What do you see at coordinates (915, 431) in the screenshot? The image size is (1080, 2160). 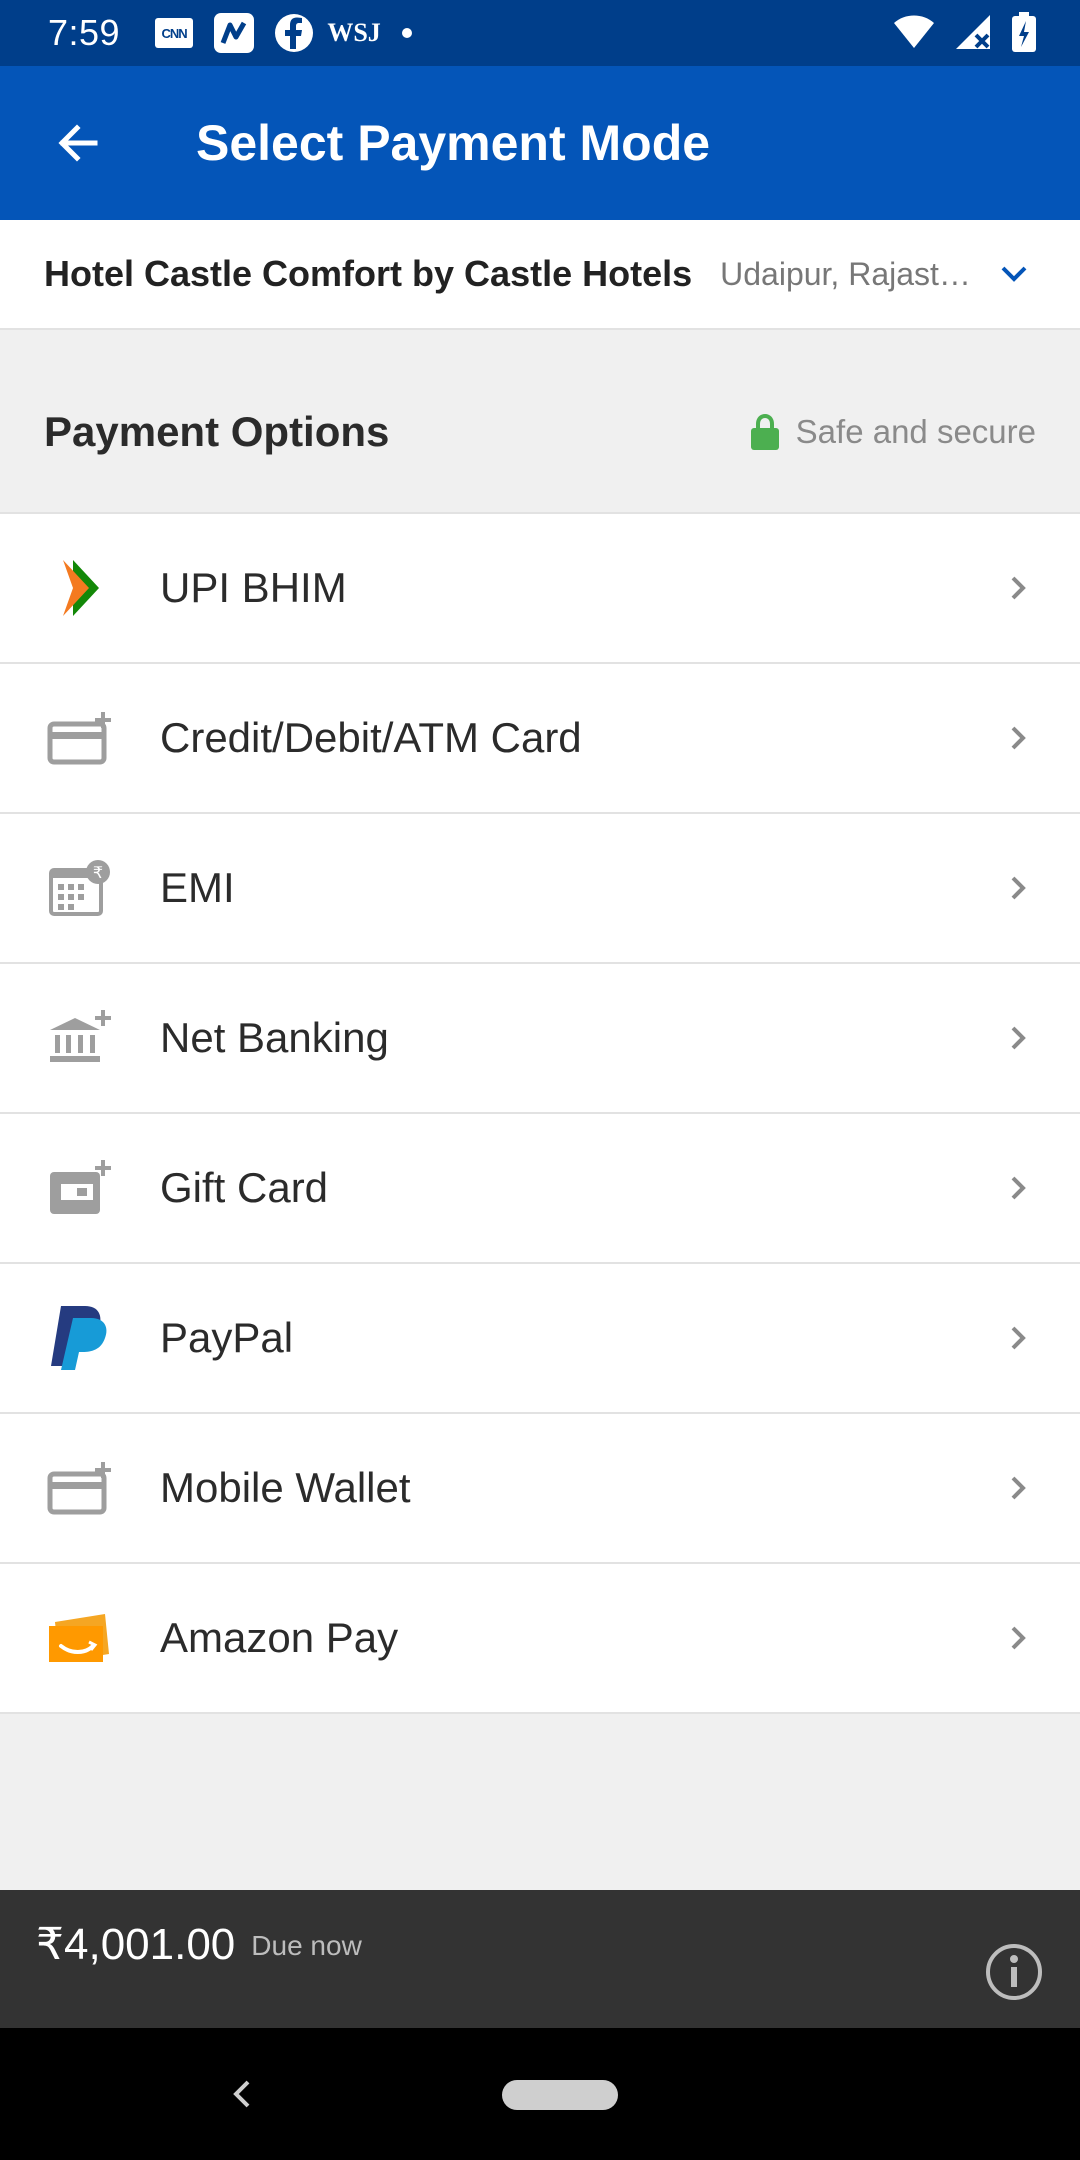 I see `secure-text: Safe and secure` at bounding box center [915, 431].